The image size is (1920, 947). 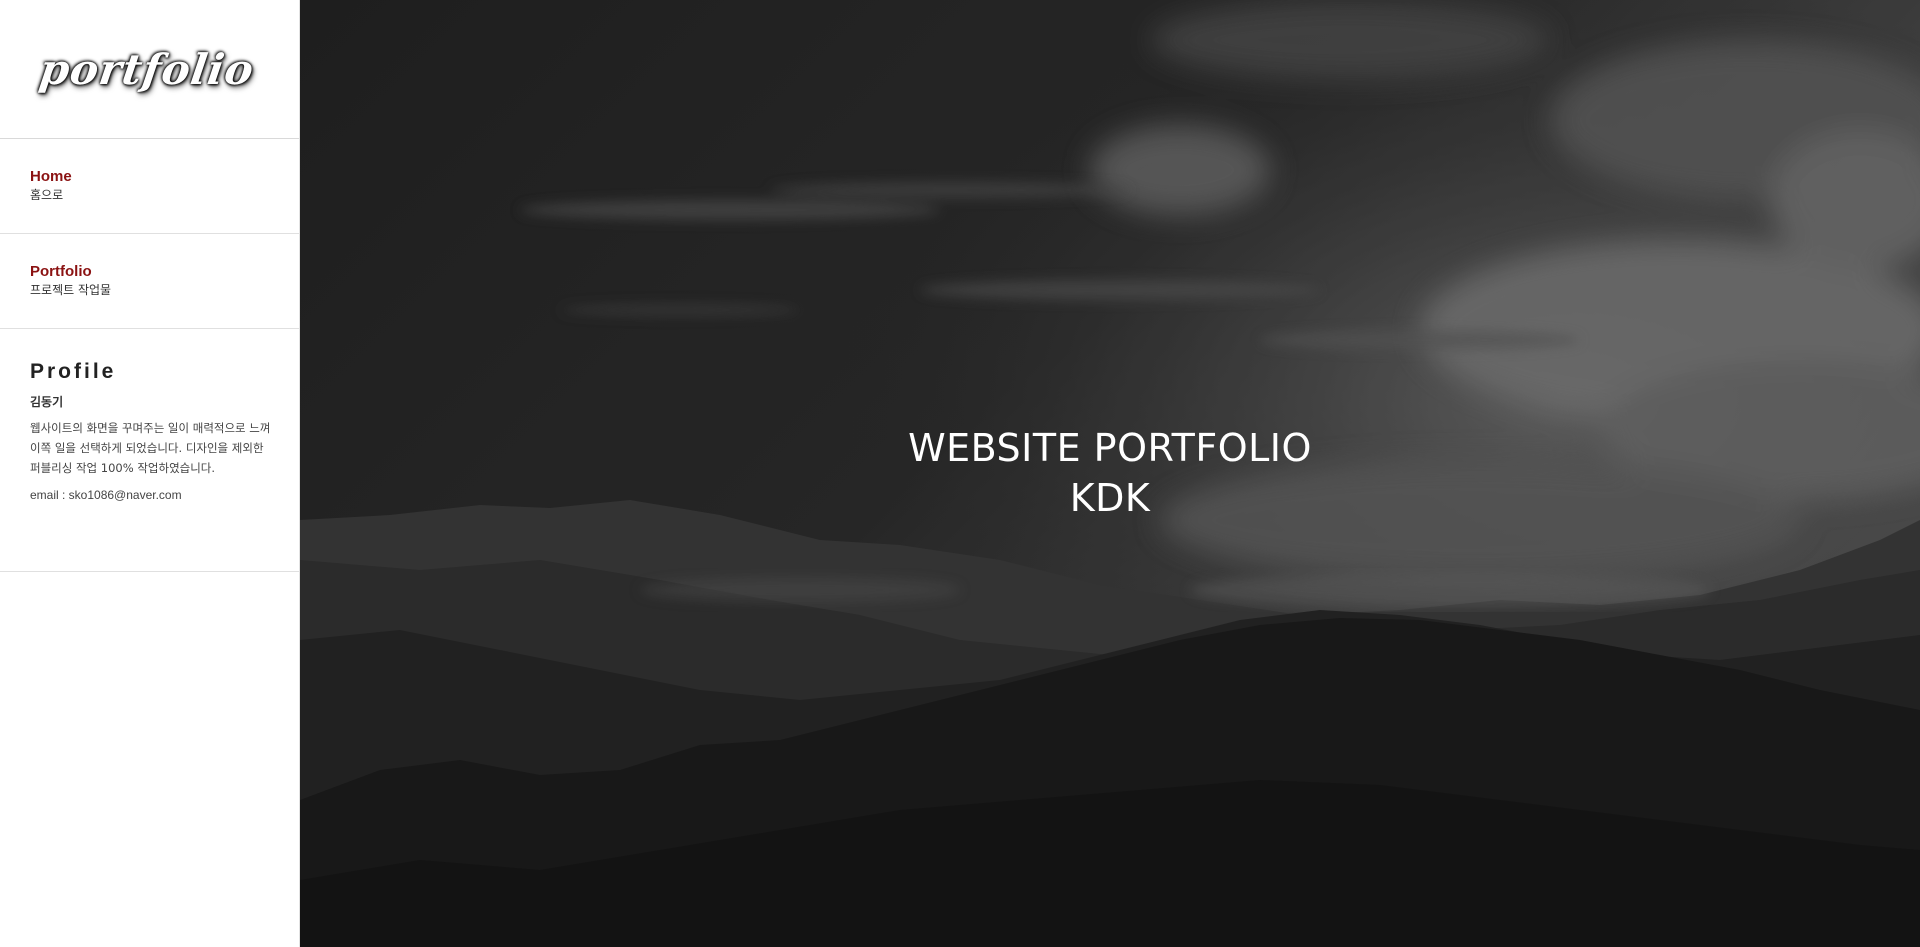 What do you see at coordinates (106, 495) in the screenshot?
I see `profile-email: email : sko1086@naver.com` at bounding box center [106, 495].